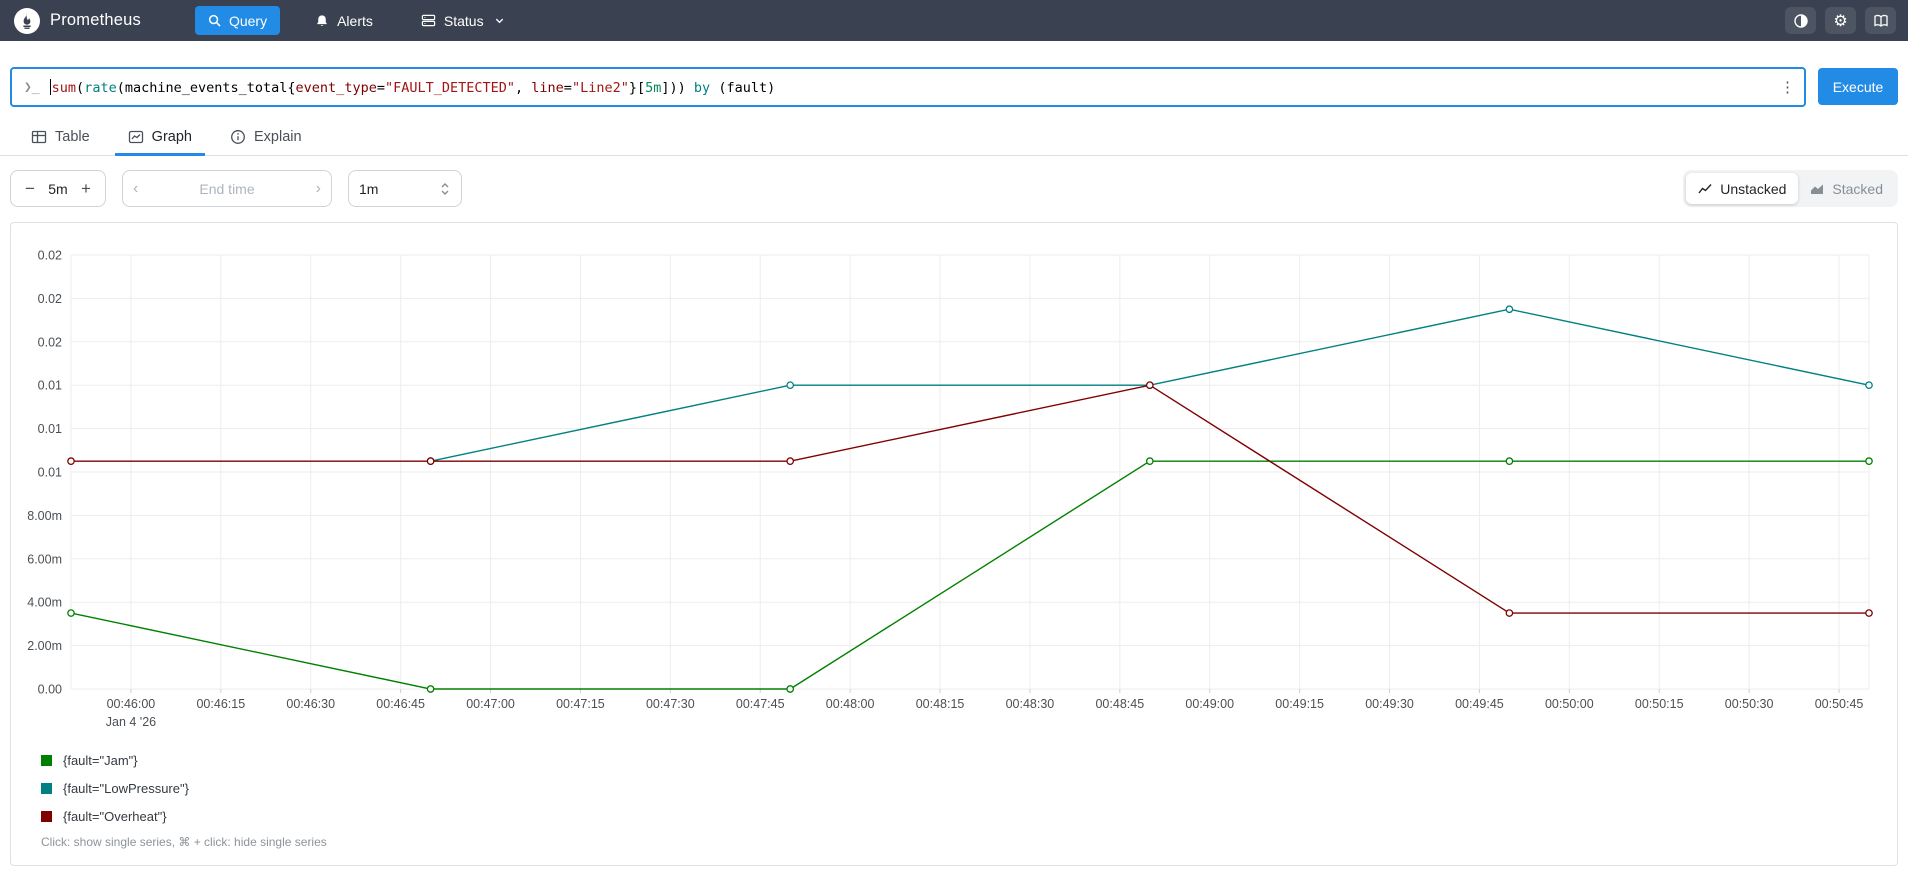  What do you see at coordinates (86, 189) in the screenshot?
I see `range-increase-button: +` at bounding box center [86, 189].